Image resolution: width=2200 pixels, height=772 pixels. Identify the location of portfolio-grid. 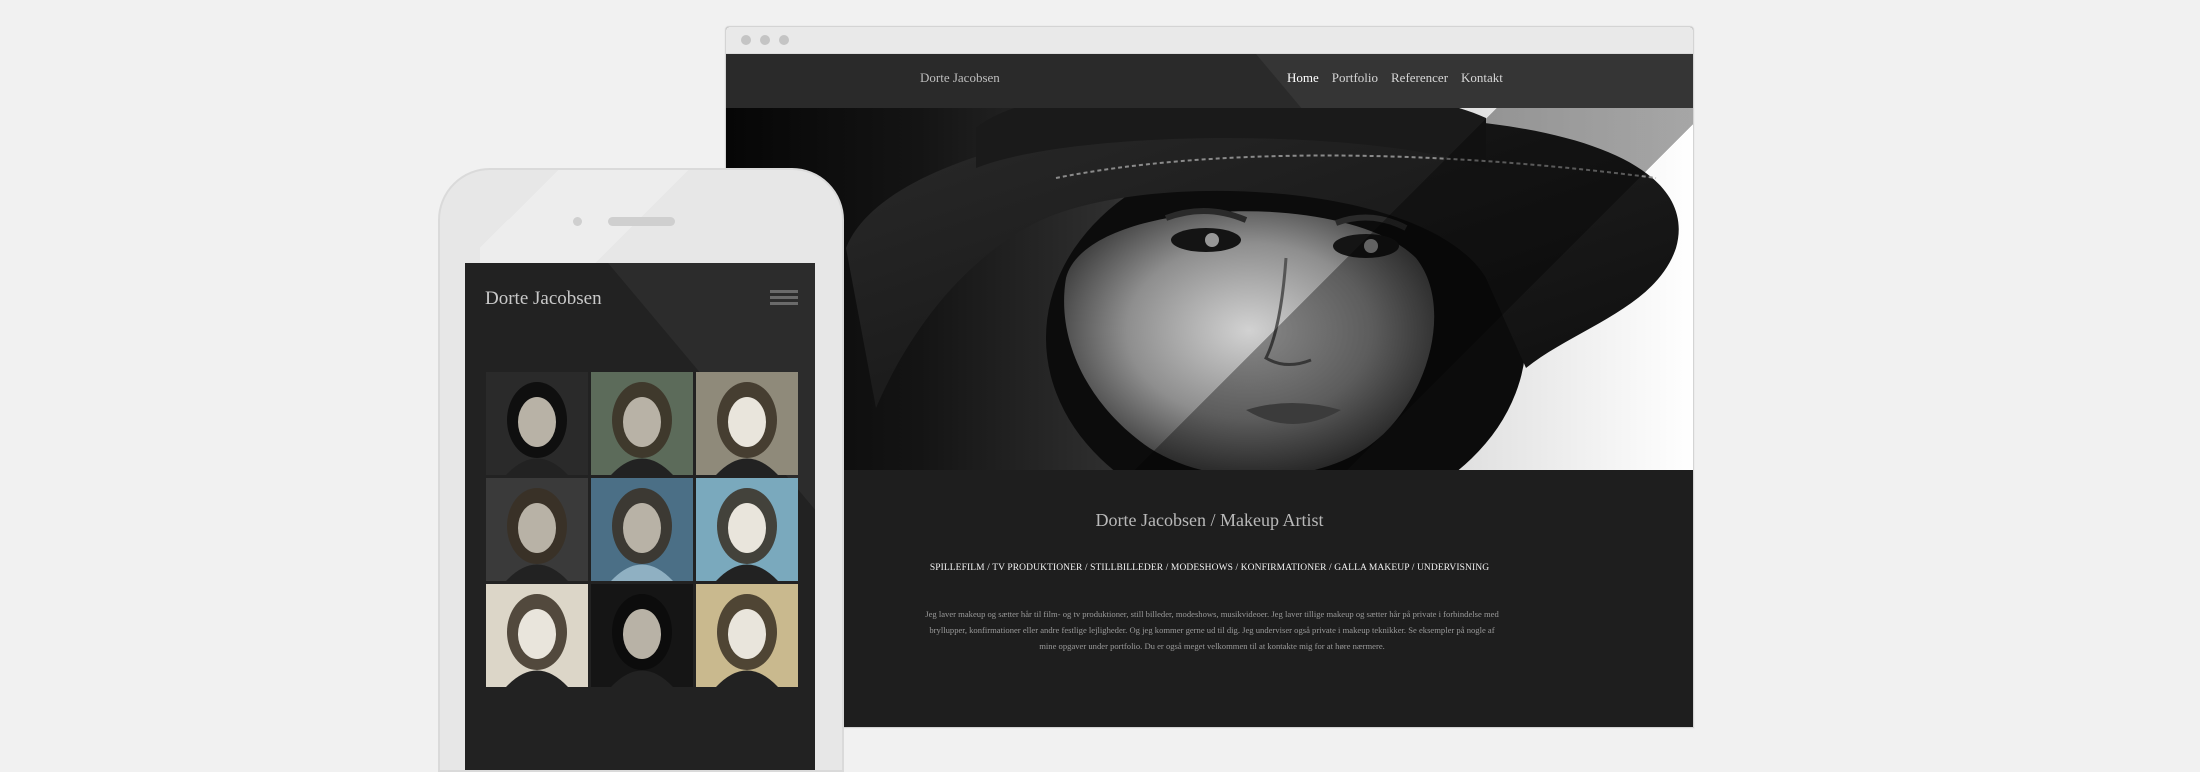
(642, 529).